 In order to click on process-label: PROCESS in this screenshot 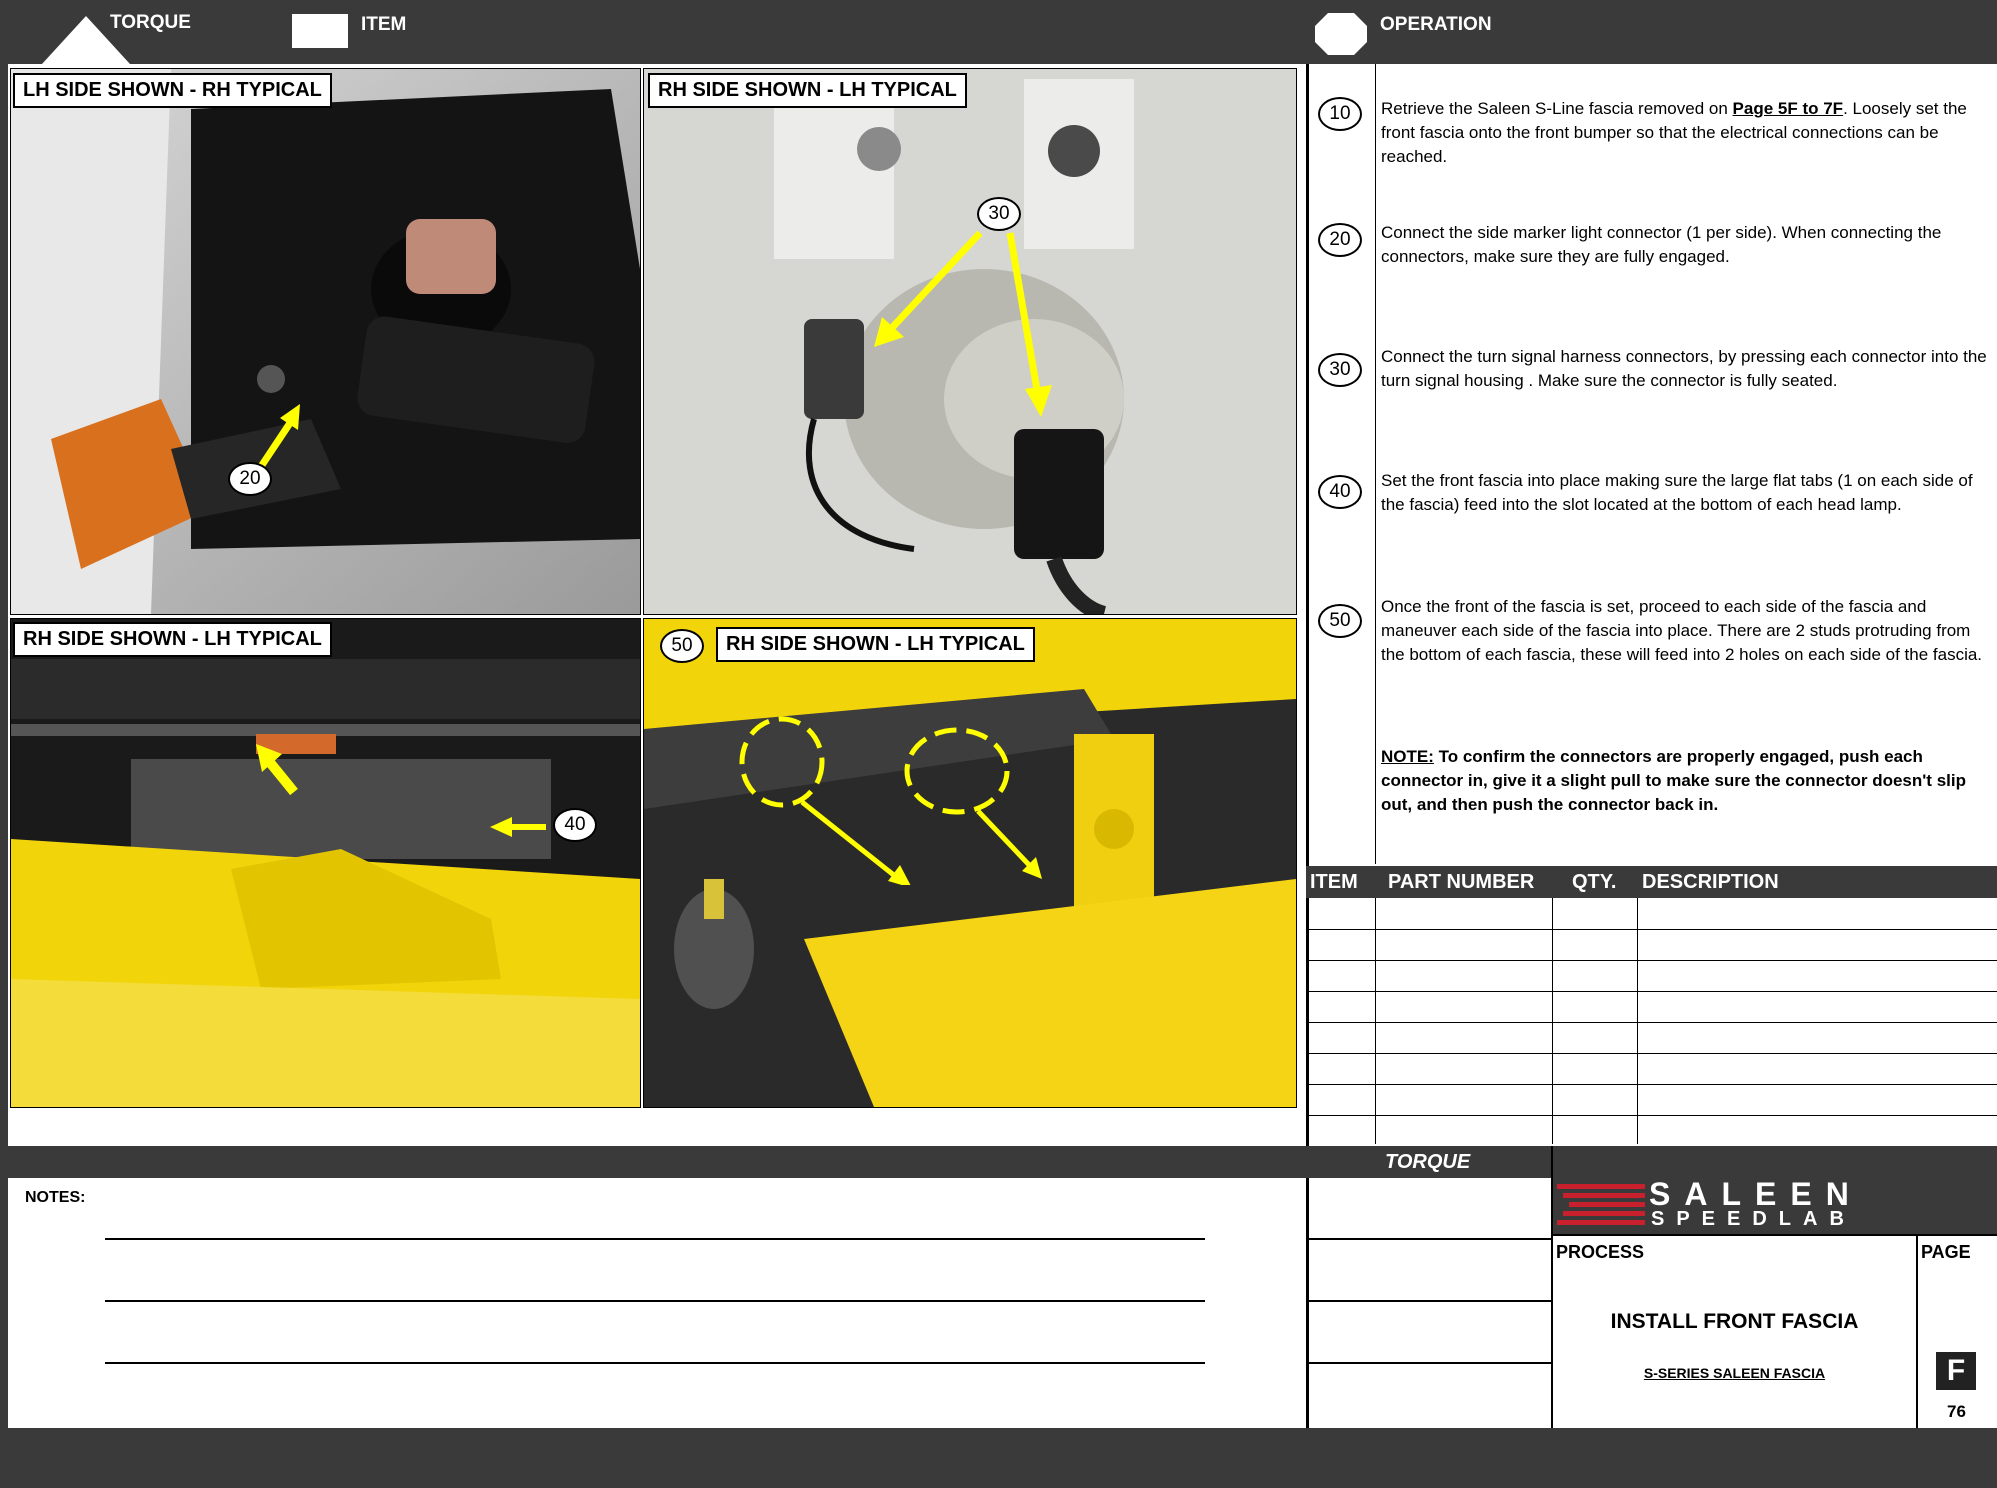, I will do `click(1600, 1252)`.